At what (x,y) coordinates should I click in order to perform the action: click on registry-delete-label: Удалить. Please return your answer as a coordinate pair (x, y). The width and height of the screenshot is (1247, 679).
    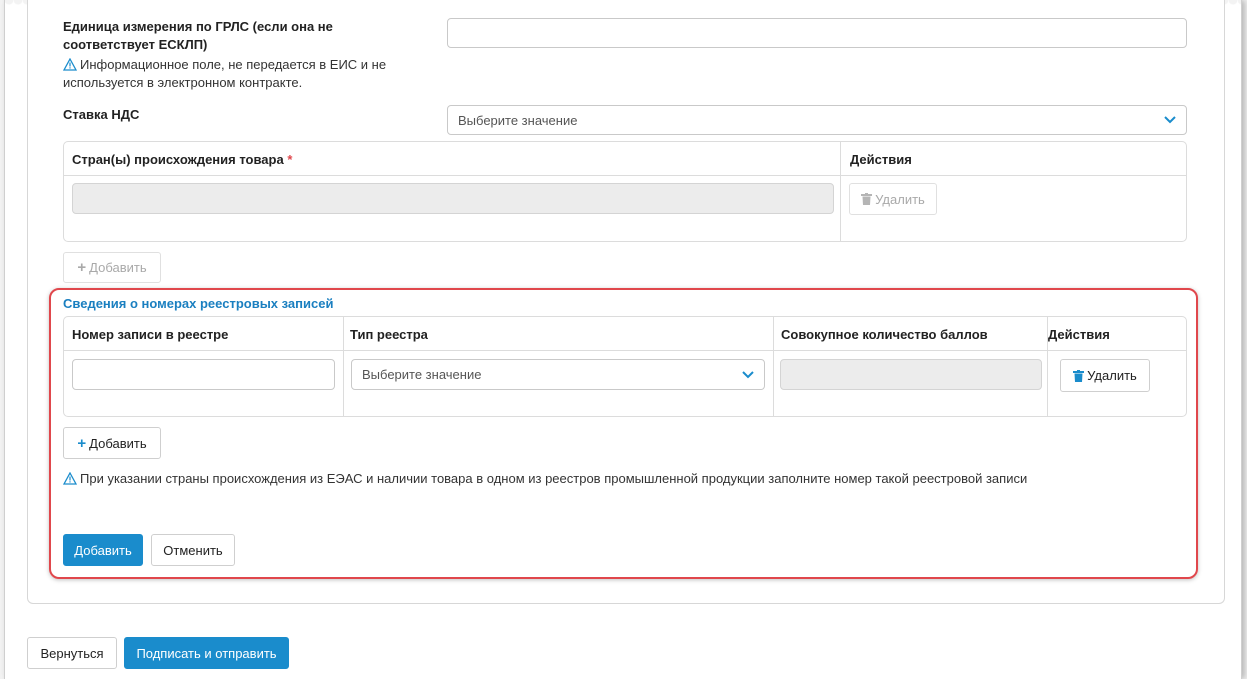
    Looking at the image, I should click on (1112, 375).